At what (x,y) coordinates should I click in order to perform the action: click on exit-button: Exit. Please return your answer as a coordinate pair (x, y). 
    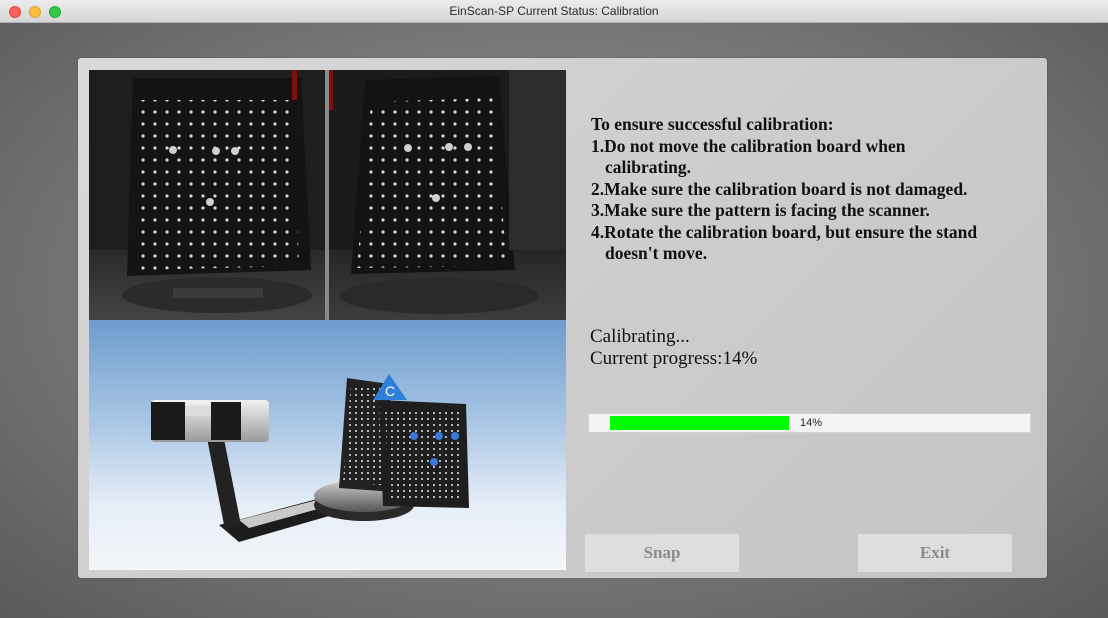
    Looking at the image, I should click on (935, 553).